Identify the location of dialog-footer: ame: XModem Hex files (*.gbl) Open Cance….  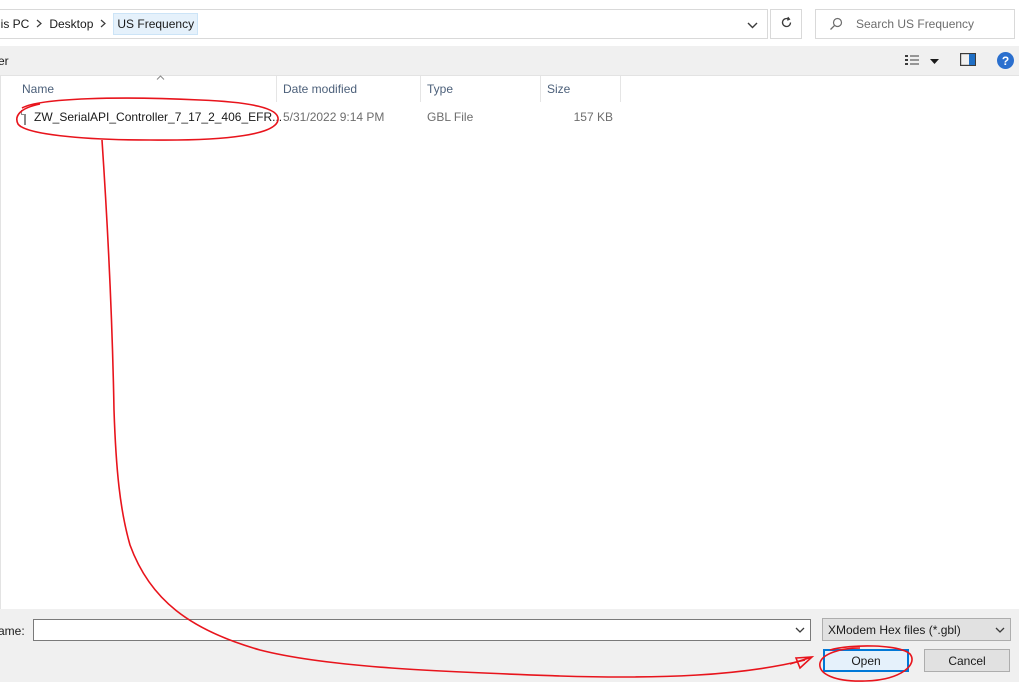
(509, 645).